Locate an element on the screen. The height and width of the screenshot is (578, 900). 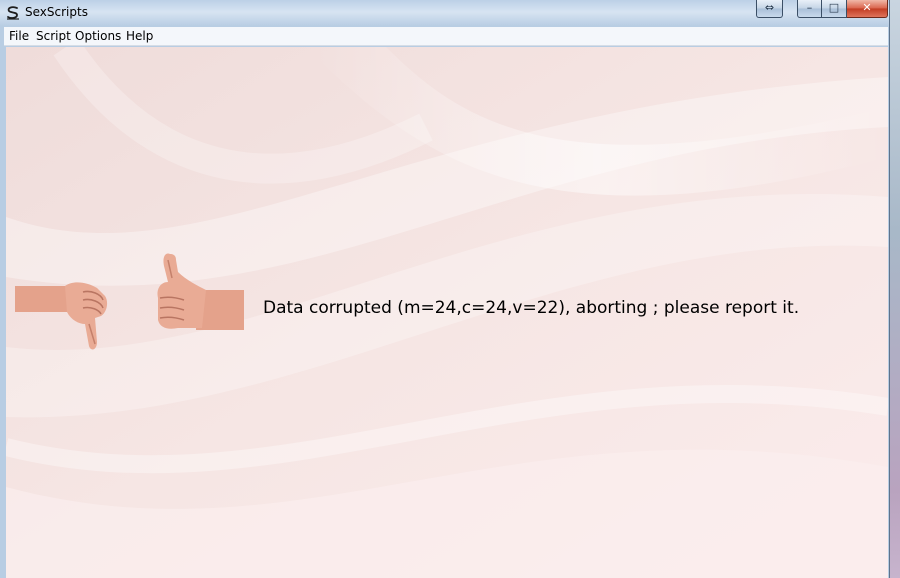
window-title: SexScripts is located at coordinates (56, 12).